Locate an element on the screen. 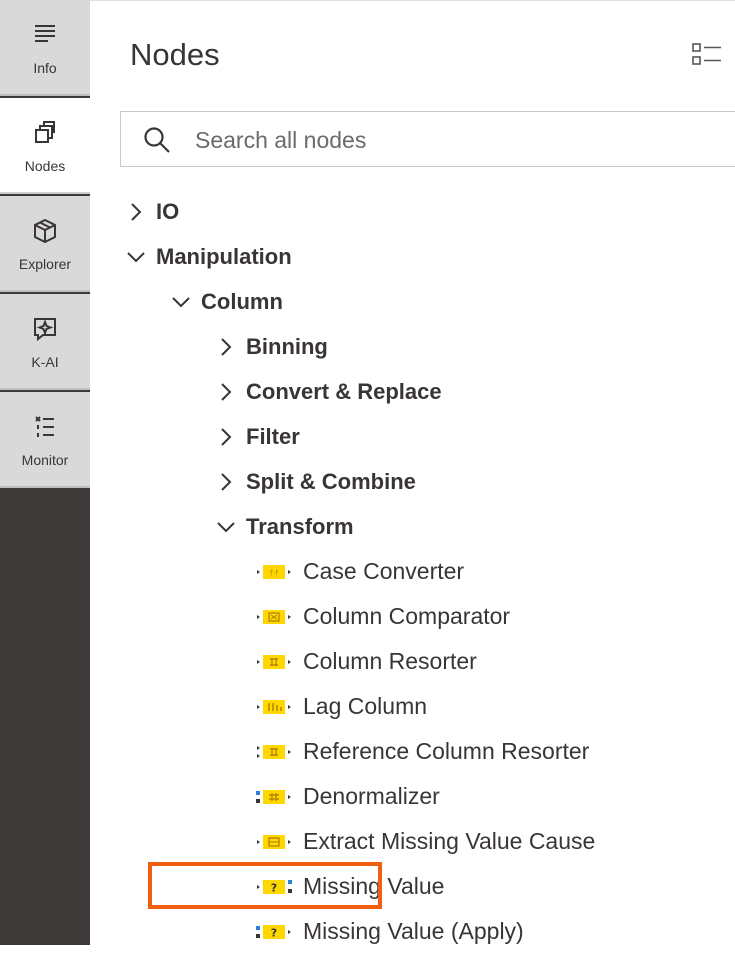  tree-category-transform: Transform is located at coordinates (282, 526).